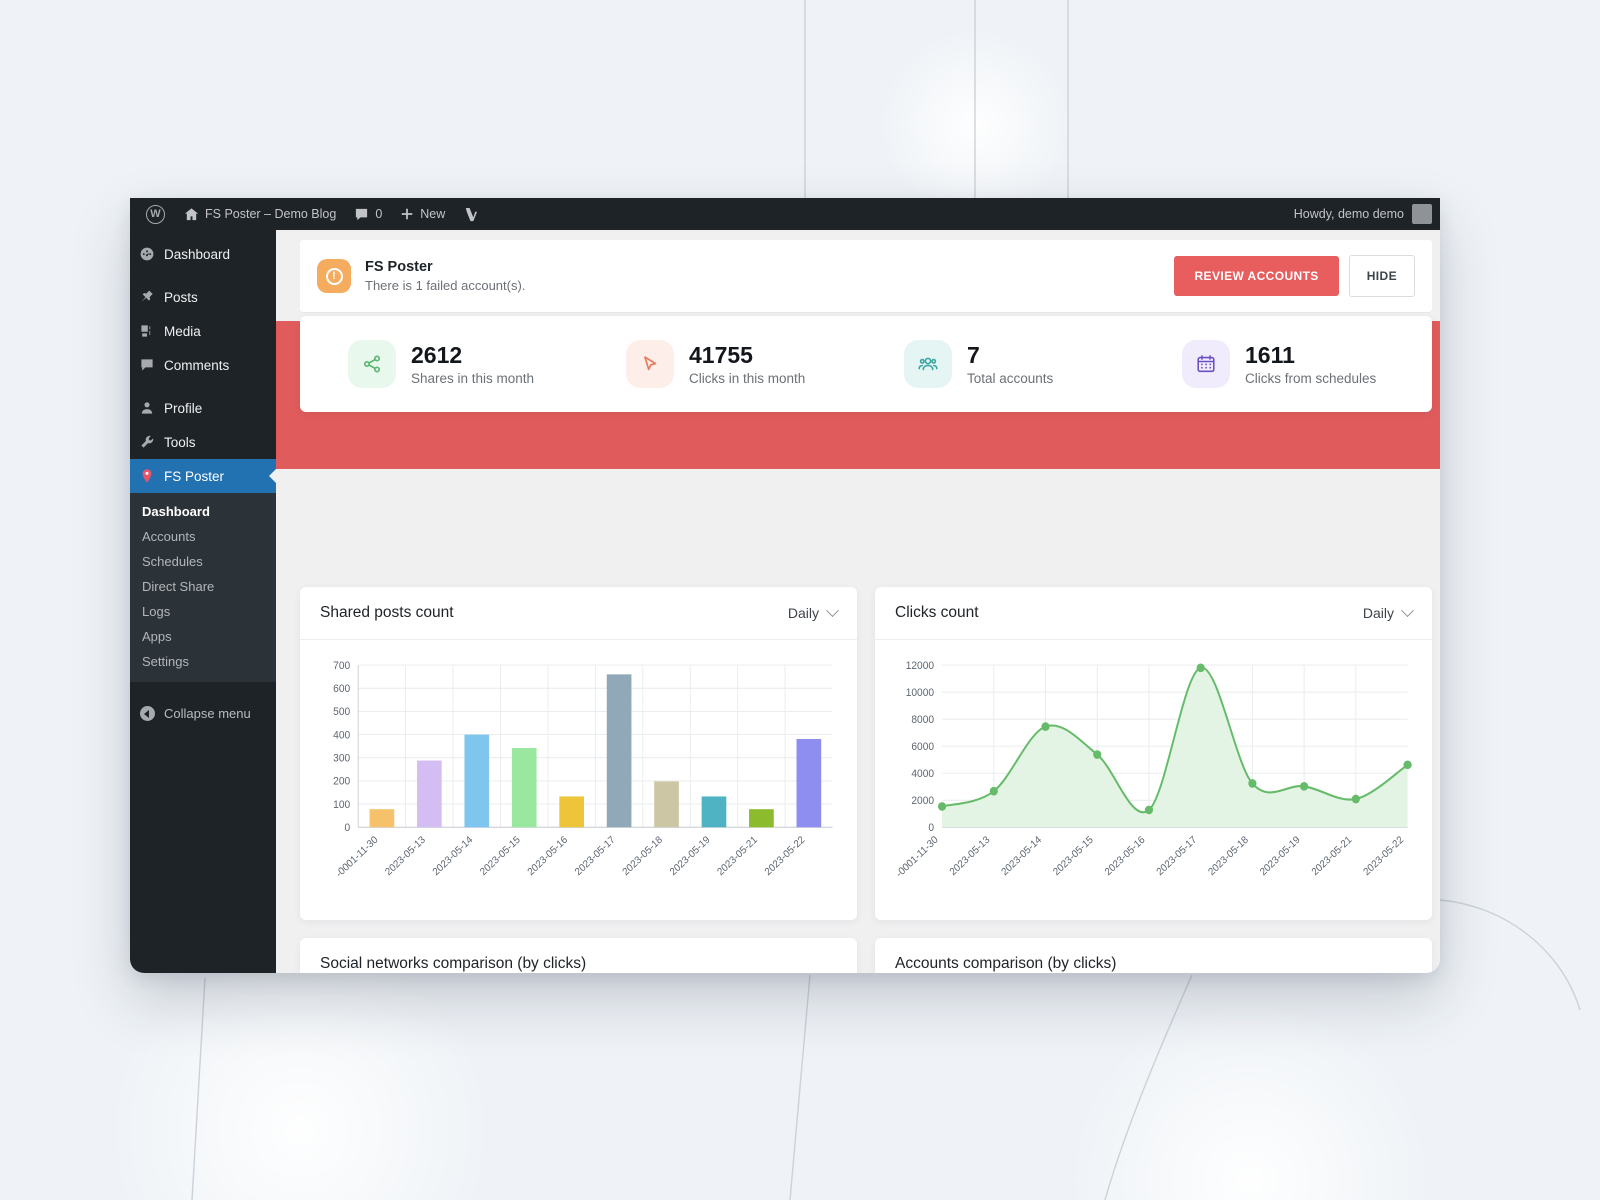 The width and height of the screenshot is (1600, 1200). What do you see at coordinates (183, 408) in the screenshot?
I see `sidebar-item-label: Profile` at bounding box center [183, 408].